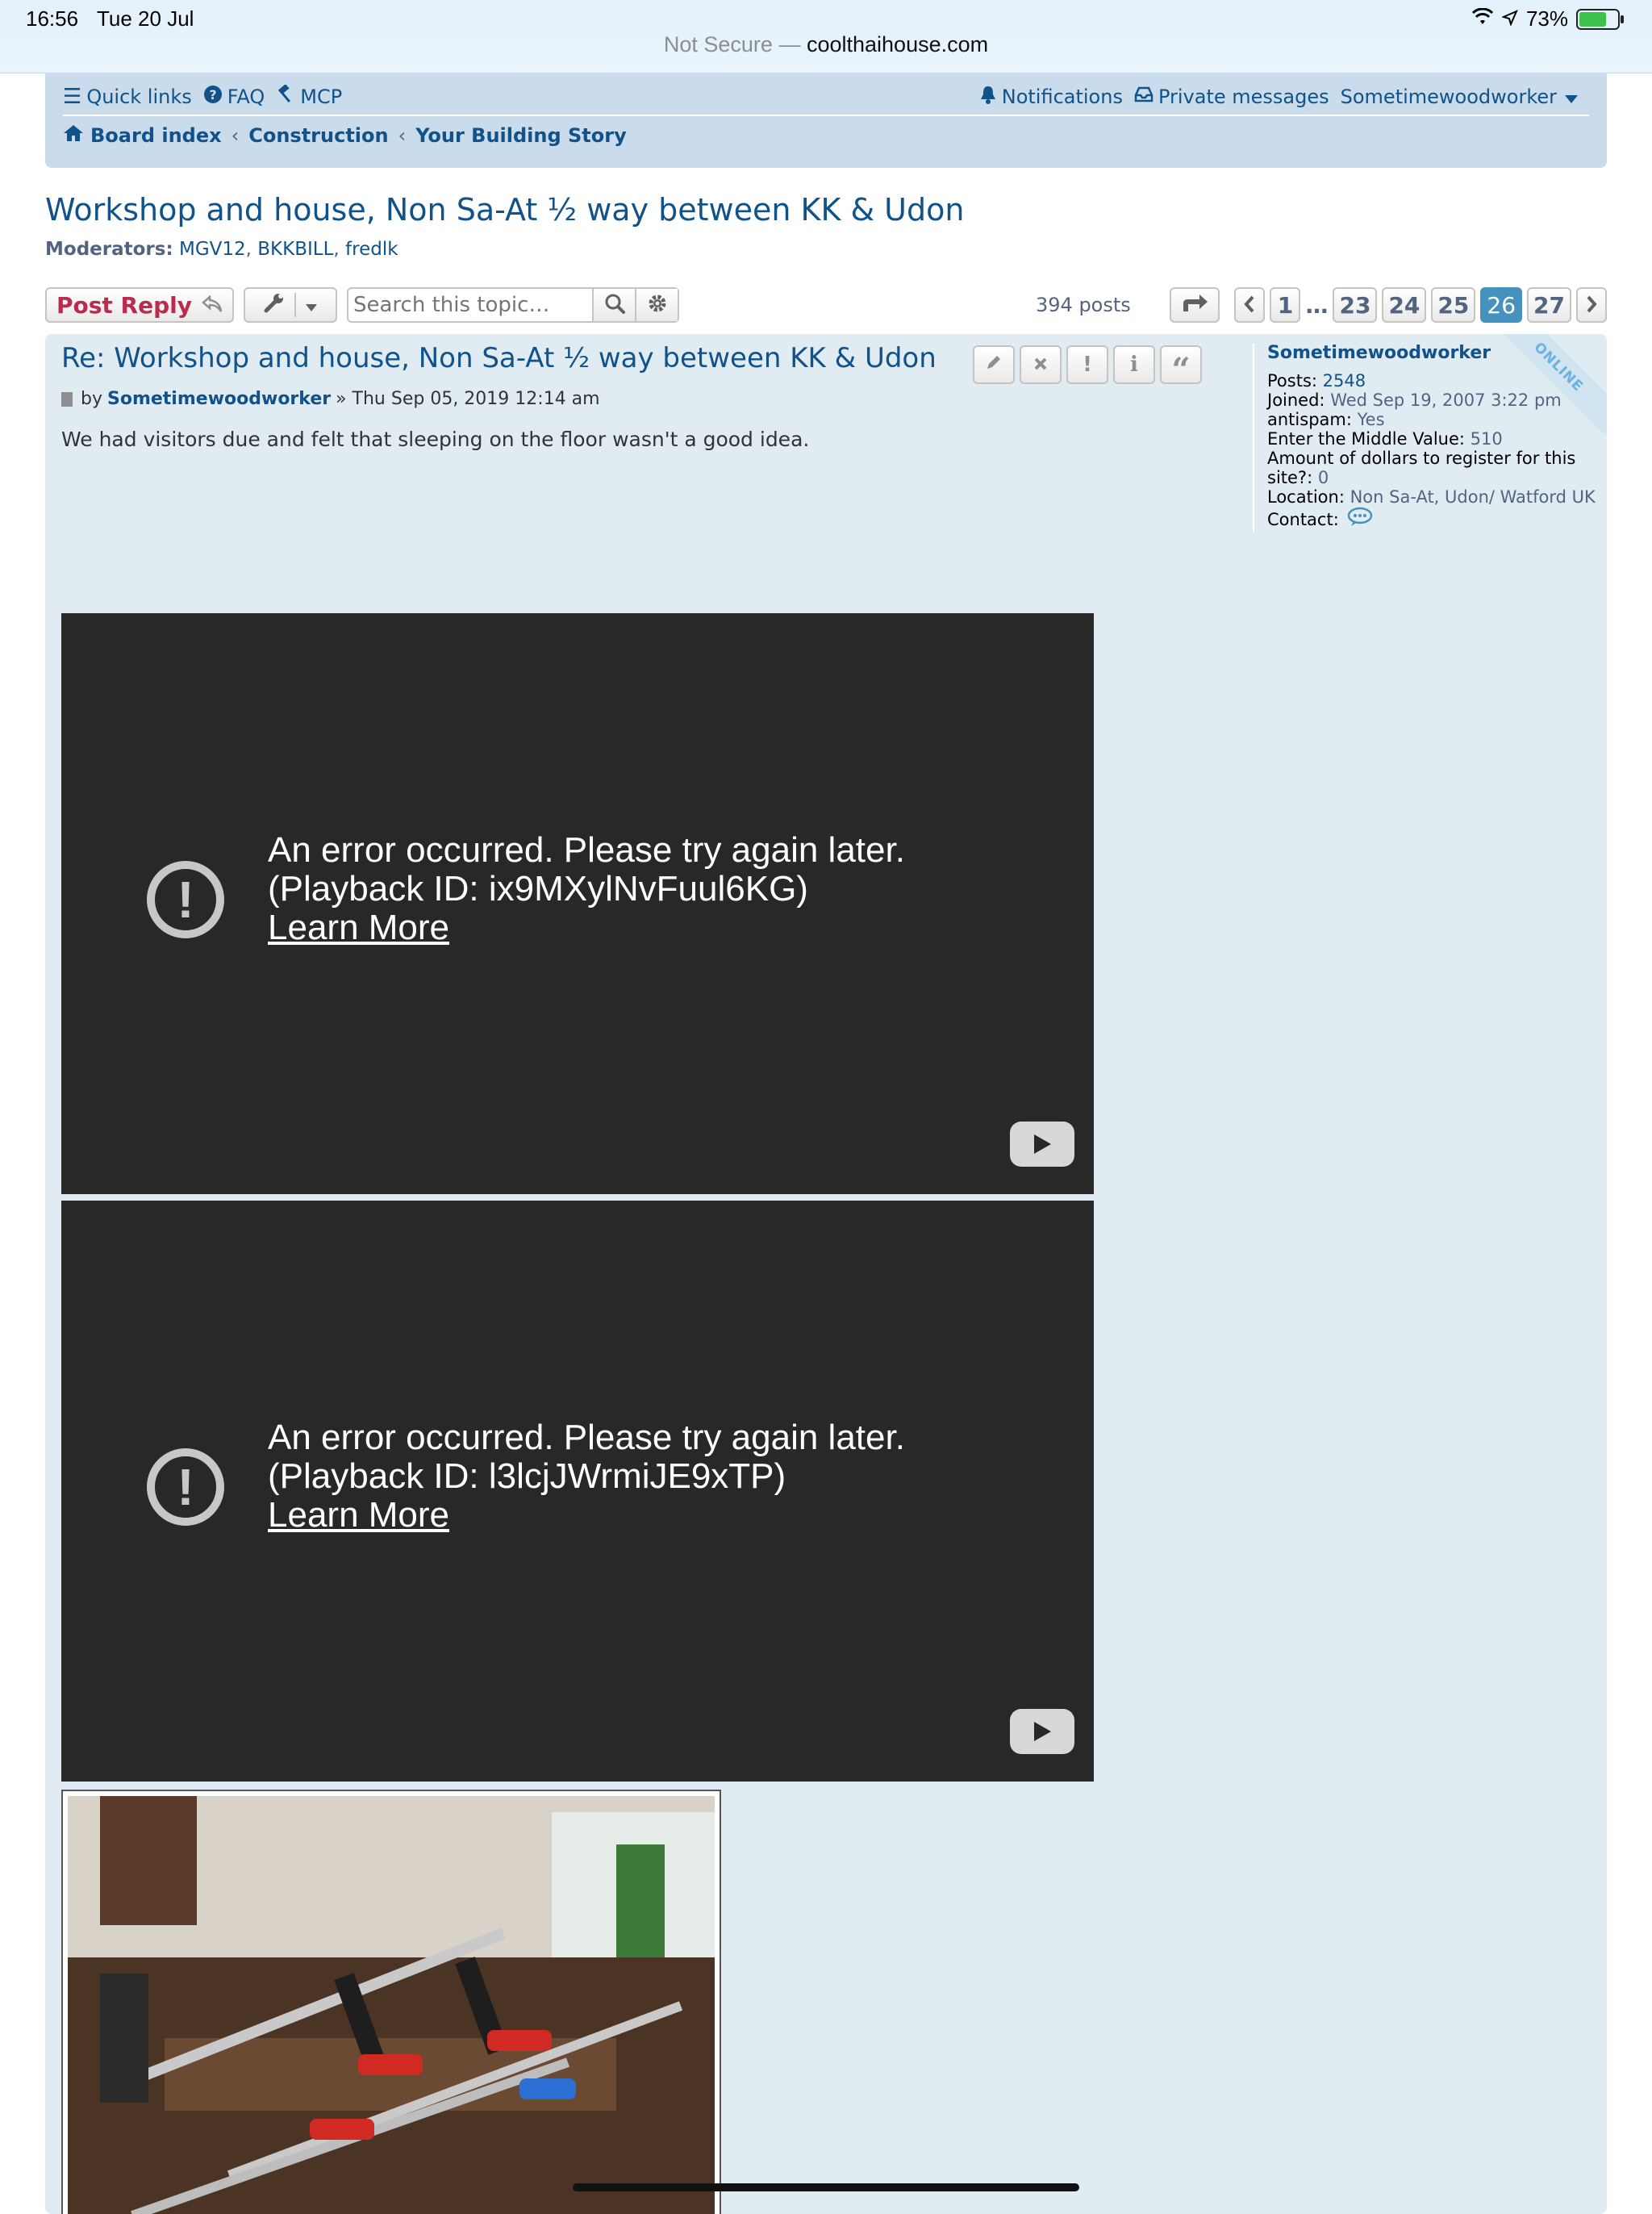 This screenshot has height=2214, width=1652. I want to click on user-menu: Sometimewoodworker, so click(1460, 97).